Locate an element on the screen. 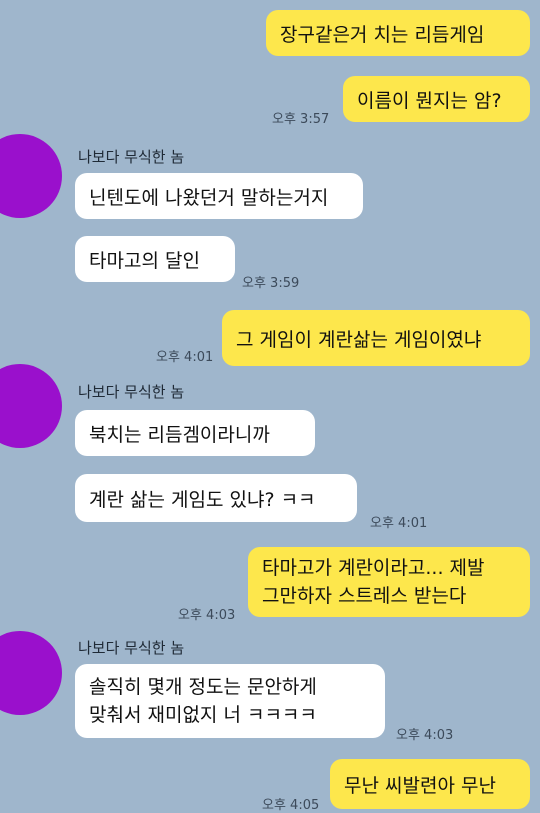  their-message: 닌텐도에 나왔던거 말하는거지 is located at coordinates (219, 196).